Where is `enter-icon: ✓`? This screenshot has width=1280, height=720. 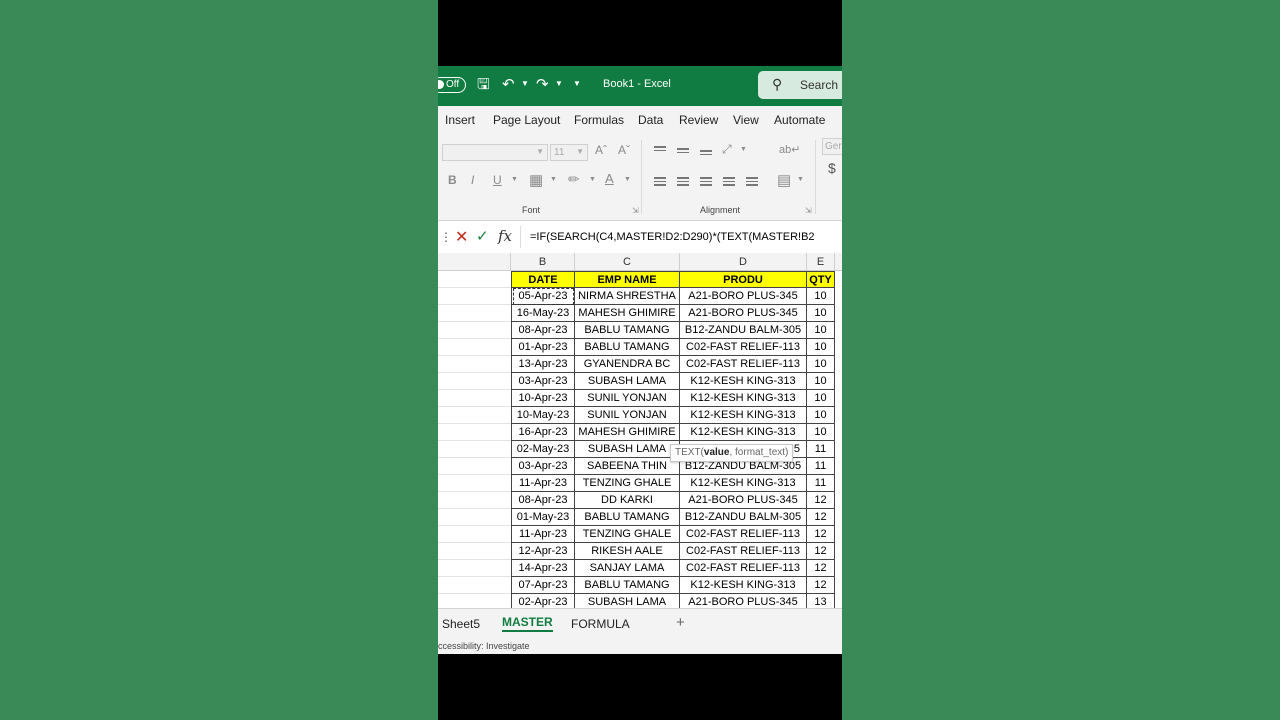 enter-icon: ✓ is located at coordinates (482, 236).